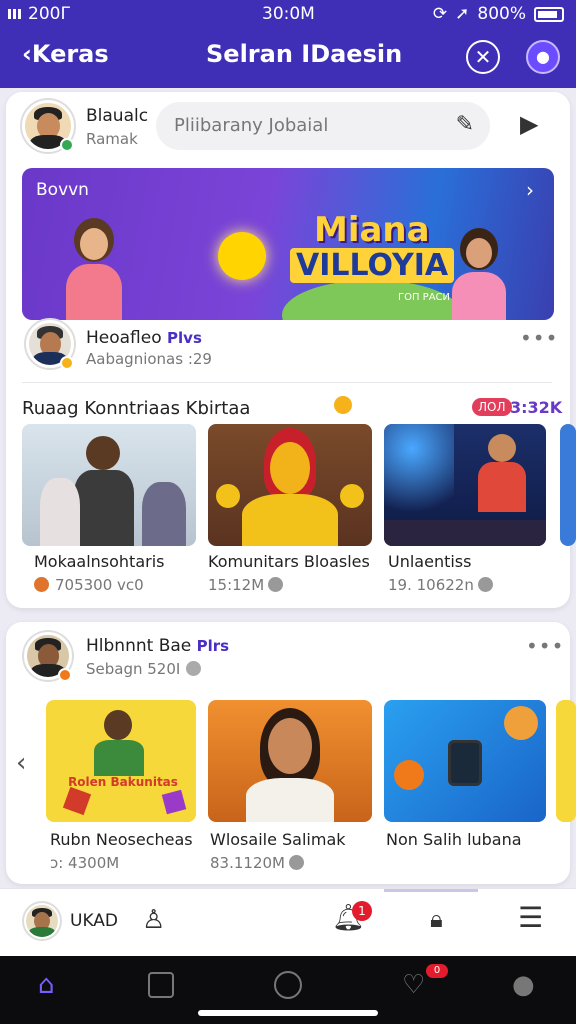  Describe the element at coordinates (246, 585) in the screenshot. I see `video-meta-2: 15:12M` at that location.